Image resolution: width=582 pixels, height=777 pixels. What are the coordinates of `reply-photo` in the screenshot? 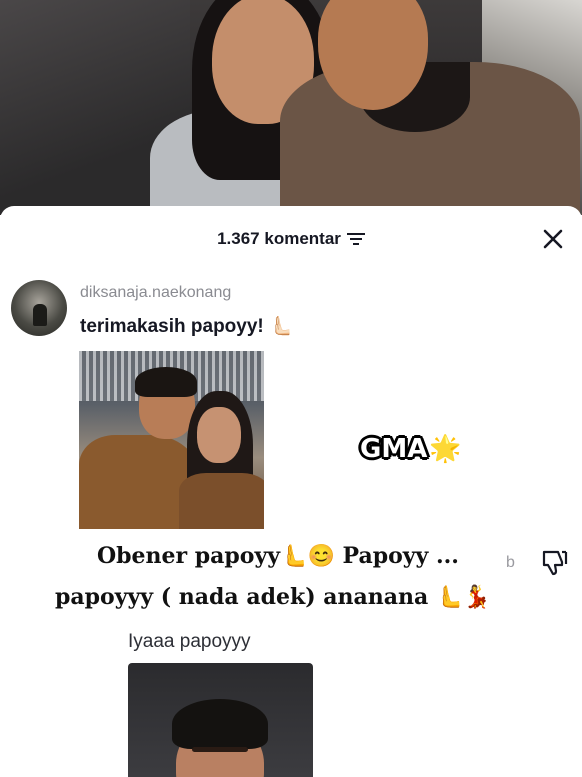 It's located at (220, 720).